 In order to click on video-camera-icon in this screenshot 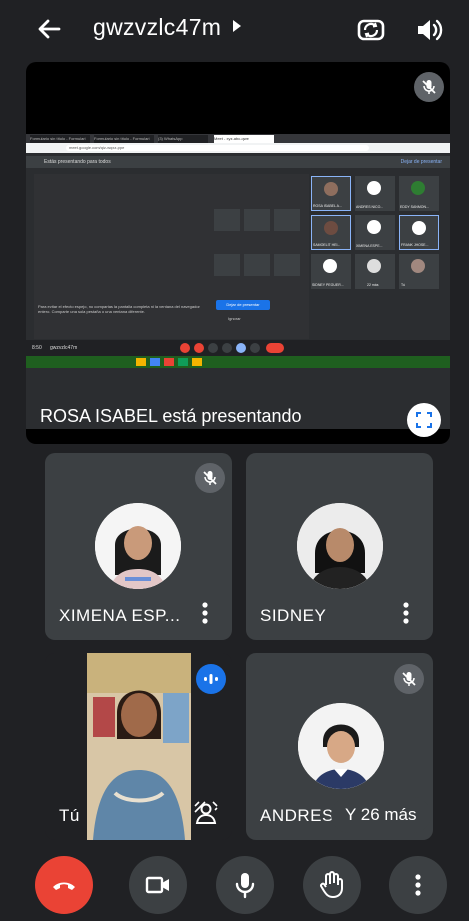, I will do `click(157, 885)`.